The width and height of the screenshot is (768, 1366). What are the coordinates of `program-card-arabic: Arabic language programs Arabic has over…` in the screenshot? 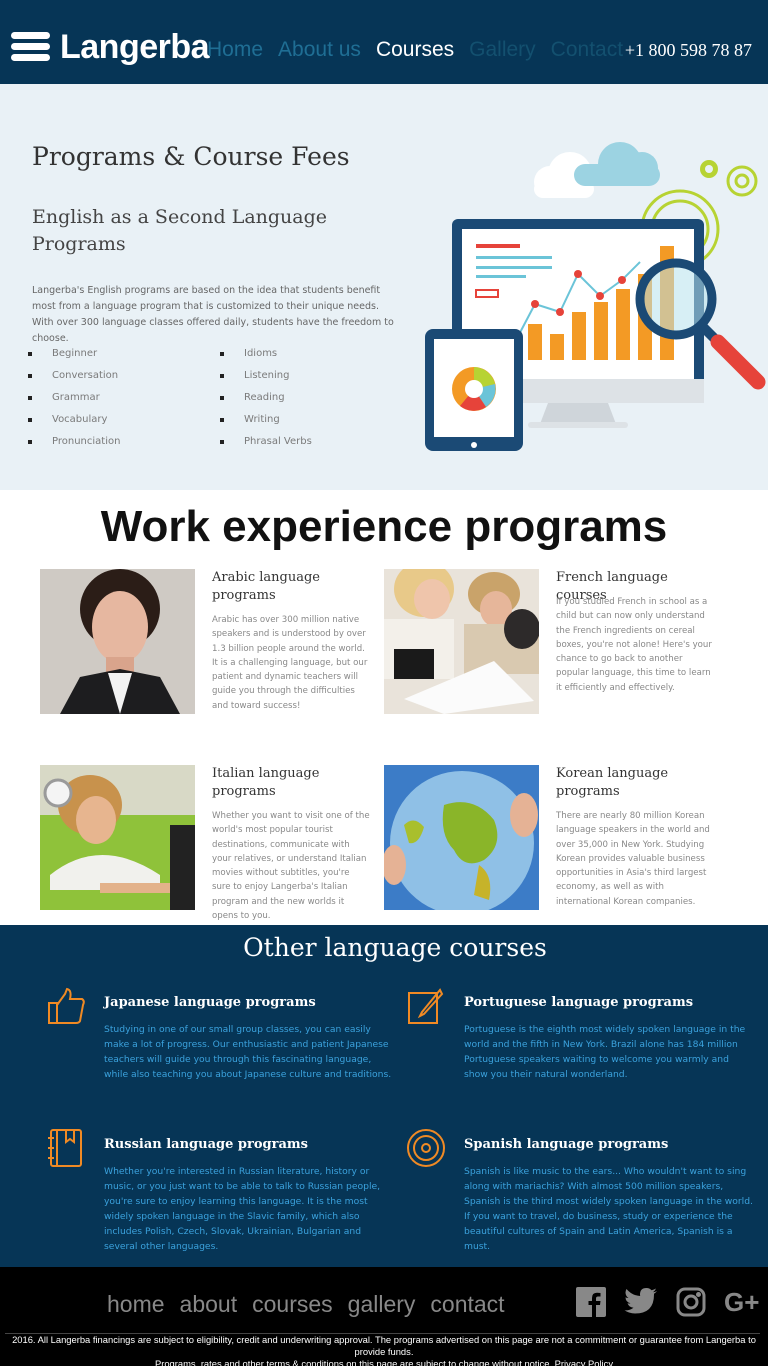 It's located at (205, 644).